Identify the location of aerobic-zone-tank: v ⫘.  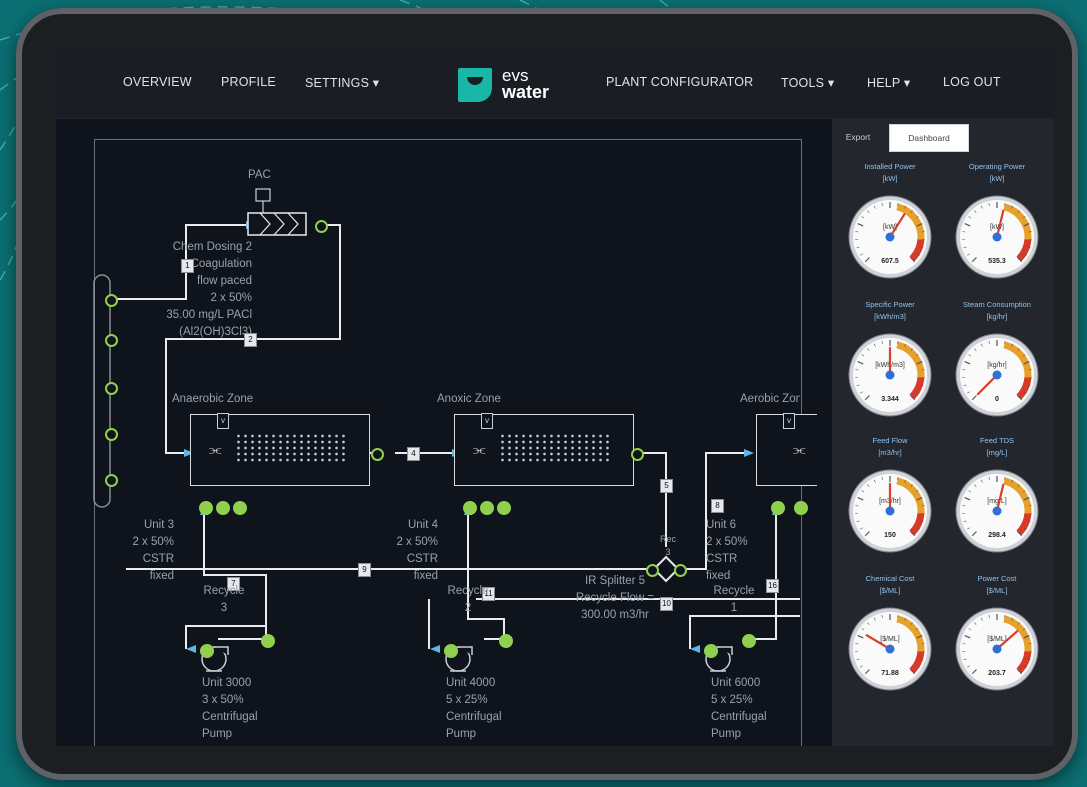
(786, 449).